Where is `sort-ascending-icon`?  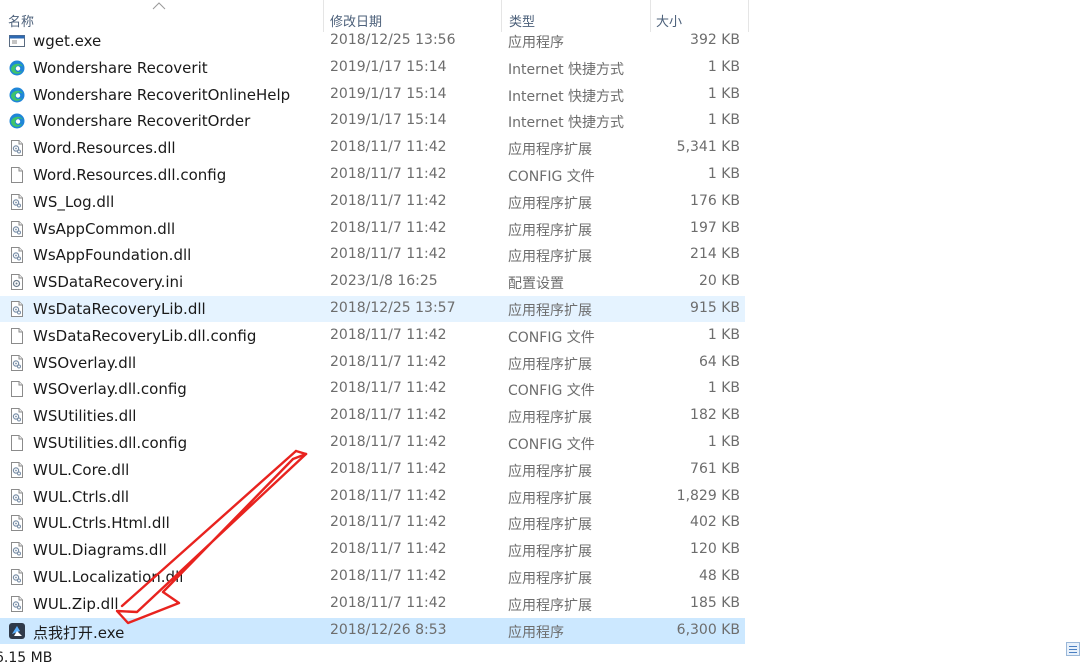
sort-ascending-icon is located at coordinates (159, 6).